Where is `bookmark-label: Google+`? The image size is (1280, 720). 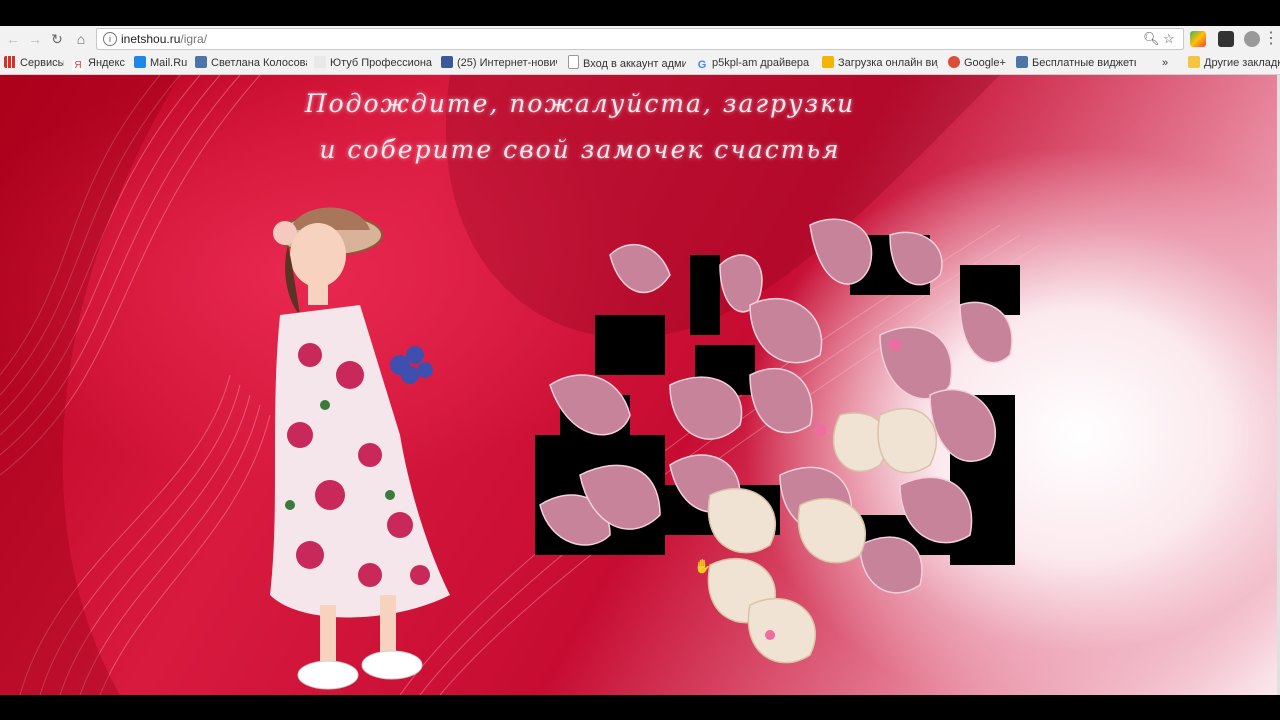 bookmark-label: Google+ is located at coordinates (985, 63).